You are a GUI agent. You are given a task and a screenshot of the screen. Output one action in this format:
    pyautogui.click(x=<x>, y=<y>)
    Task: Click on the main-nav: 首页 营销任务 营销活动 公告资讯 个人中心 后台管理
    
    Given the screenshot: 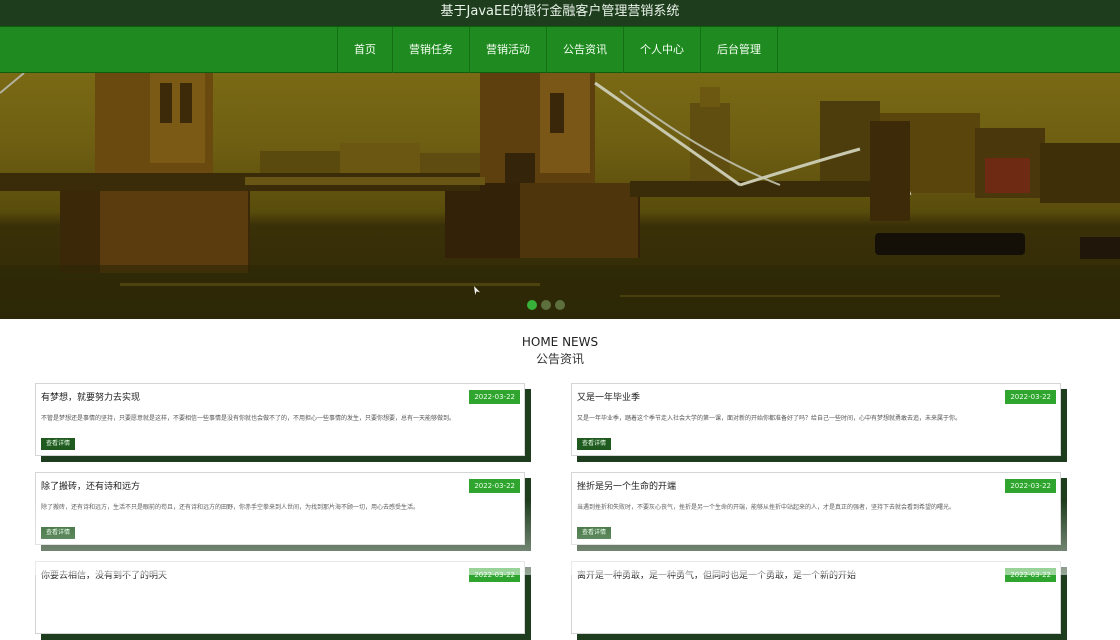 What is the action you would take?
    pyautogui.click(x=560, y=49)
    